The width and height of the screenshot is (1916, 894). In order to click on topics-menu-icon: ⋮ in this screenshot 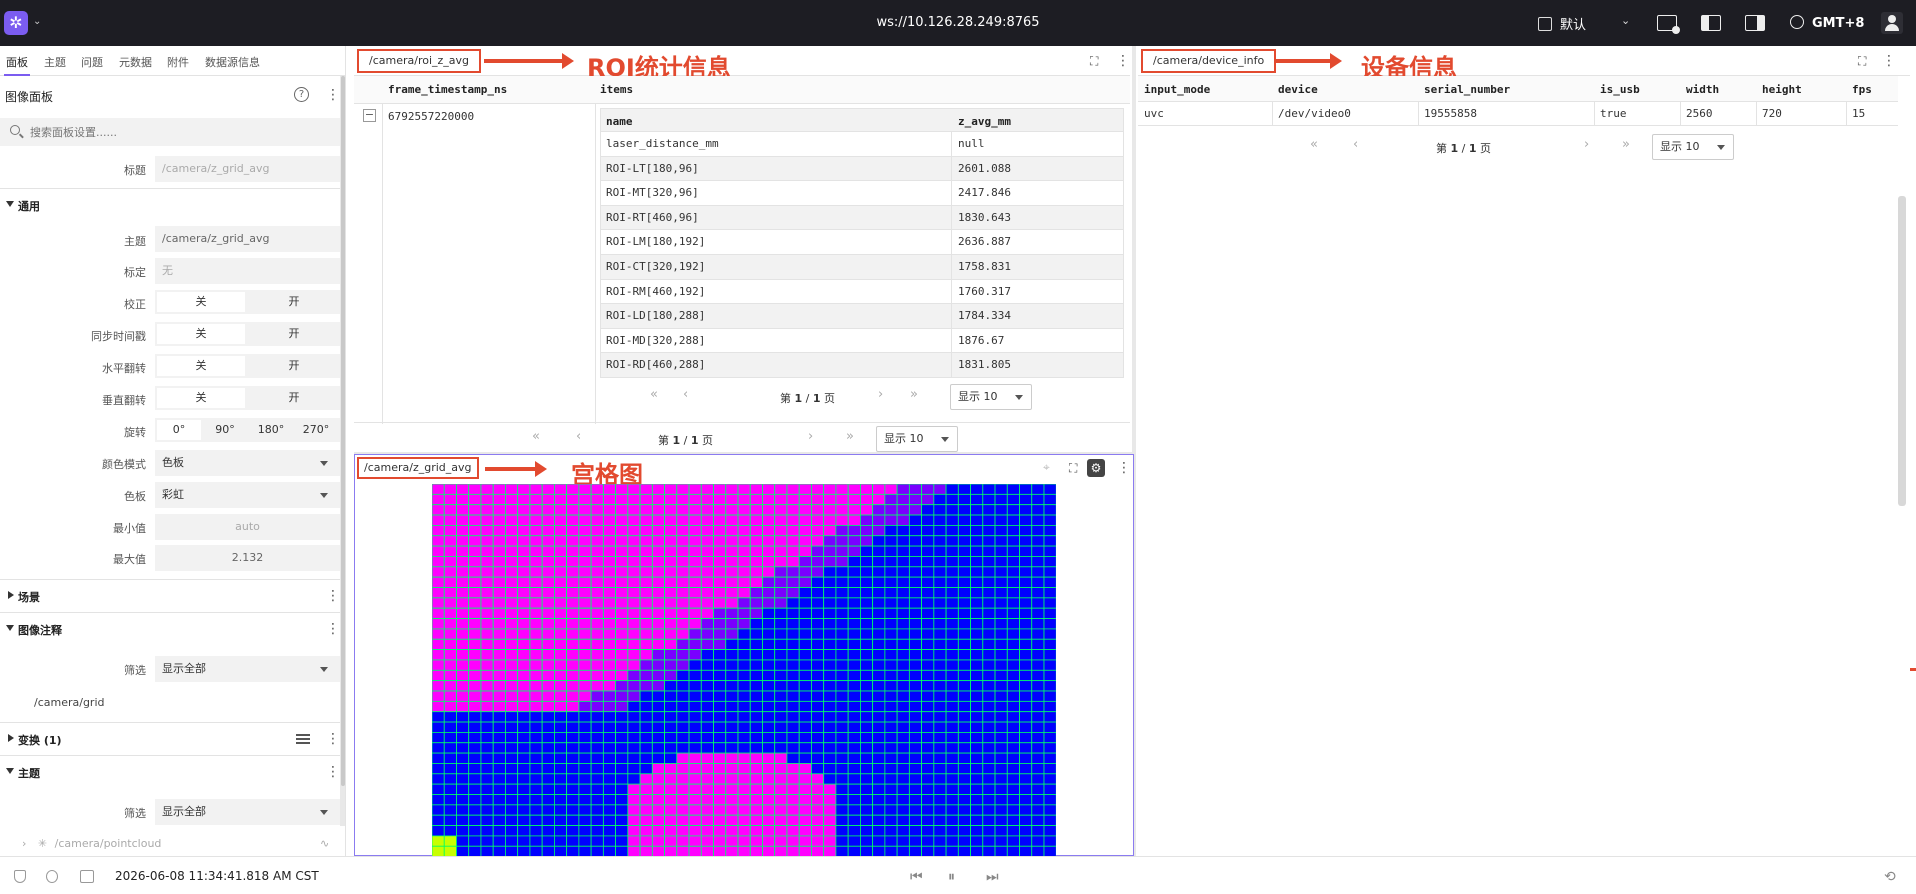, I will do `click(333, 772)`.